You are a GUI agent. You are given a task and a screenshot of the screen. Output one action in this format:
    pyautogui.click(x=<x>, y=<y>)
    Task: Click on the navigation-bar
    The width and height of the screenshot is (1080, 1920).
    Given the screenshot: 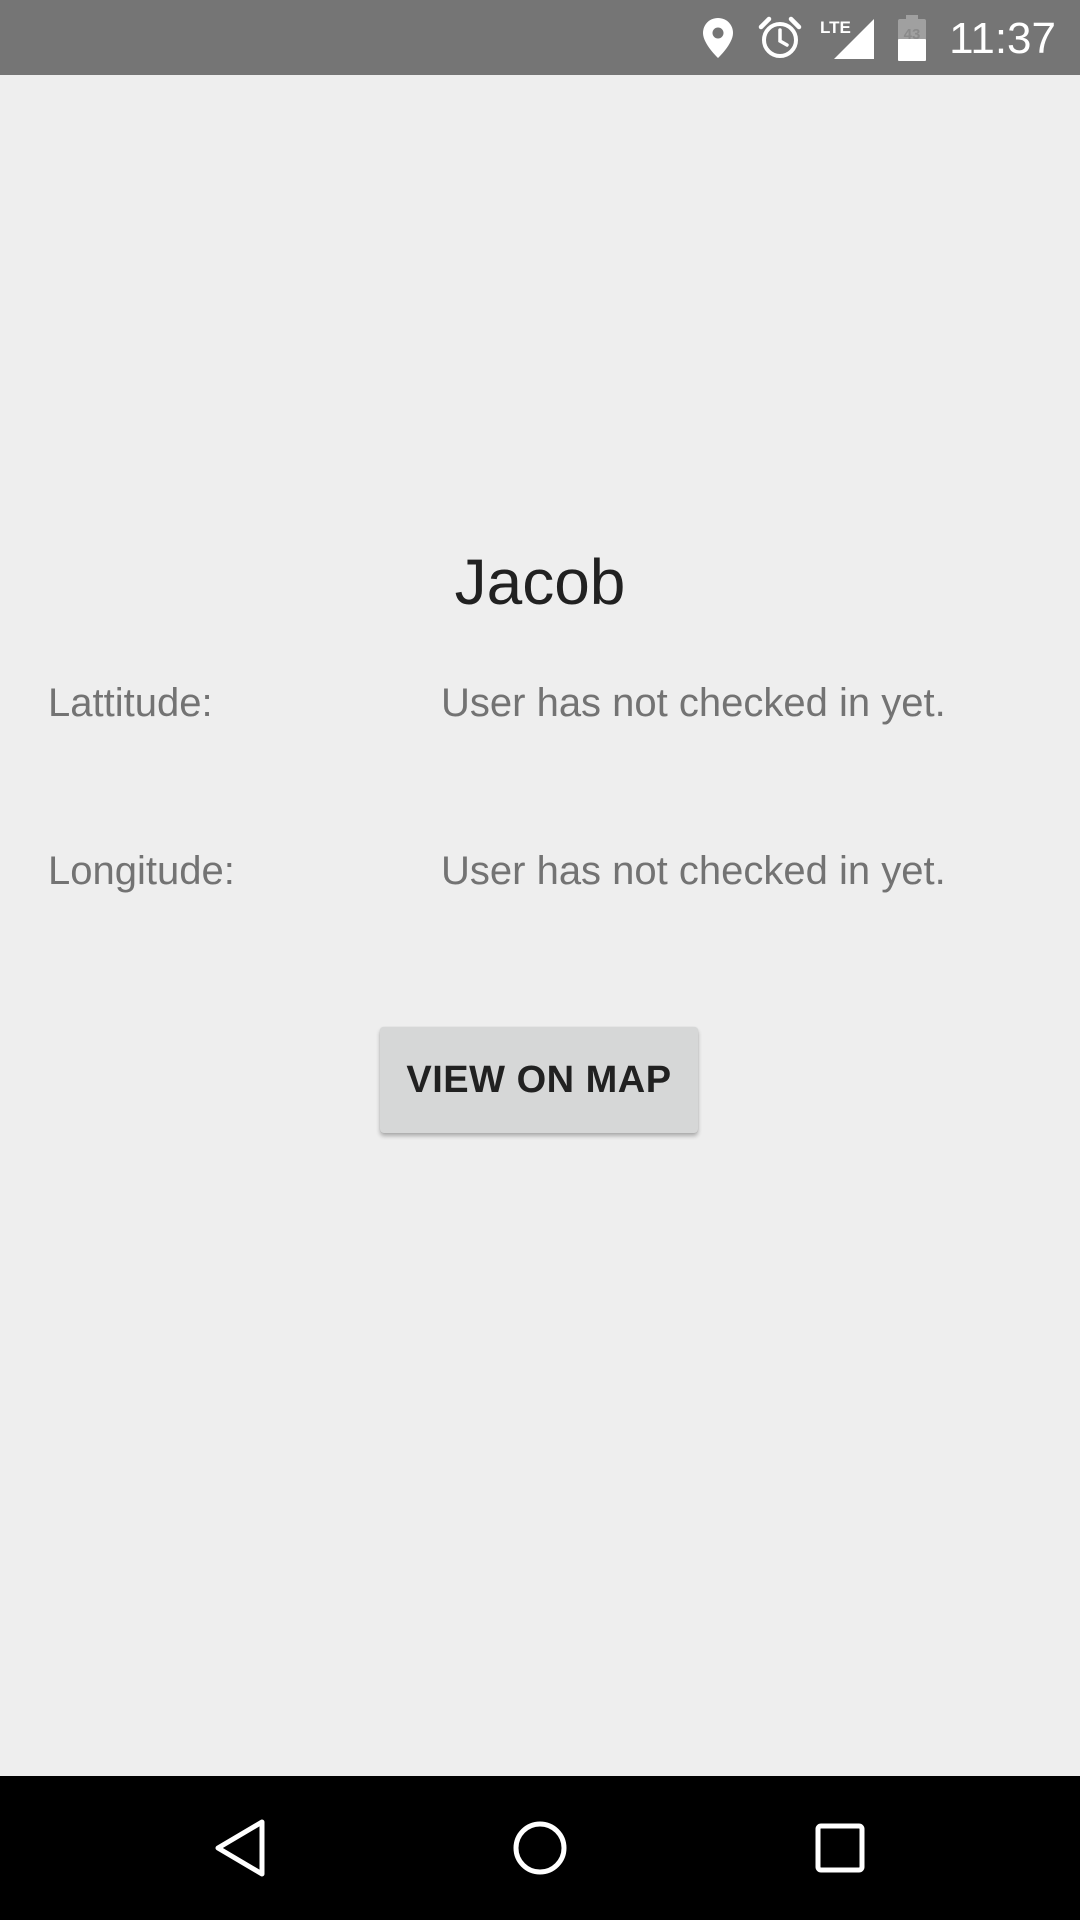 What is the action you would take?
    pyautogui.click(x=540, y=1848)
    